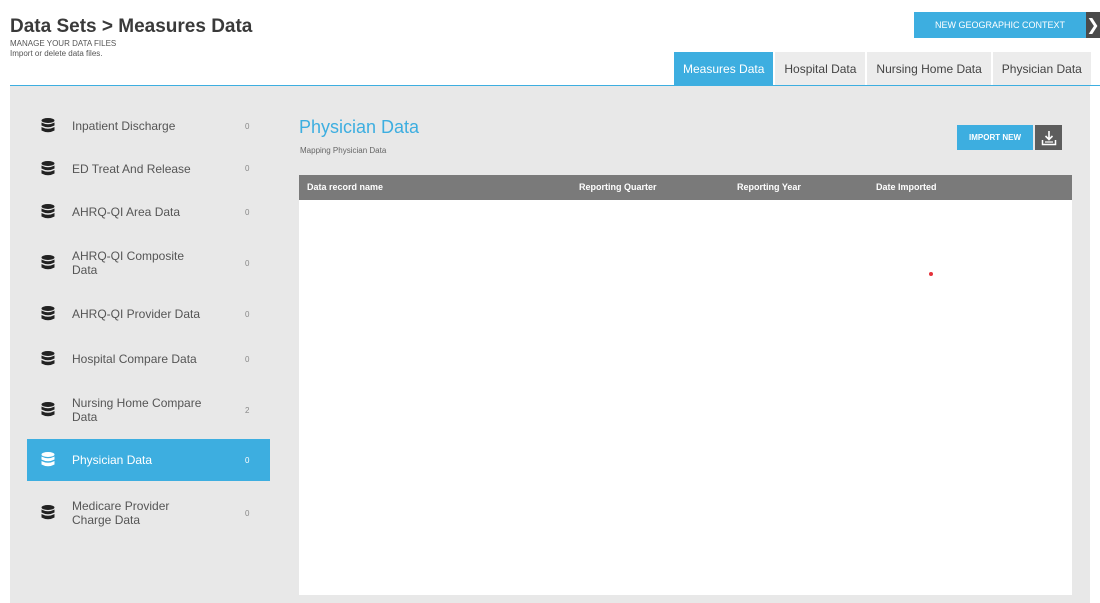  I want to click on import-icon, so click(1048, 137).